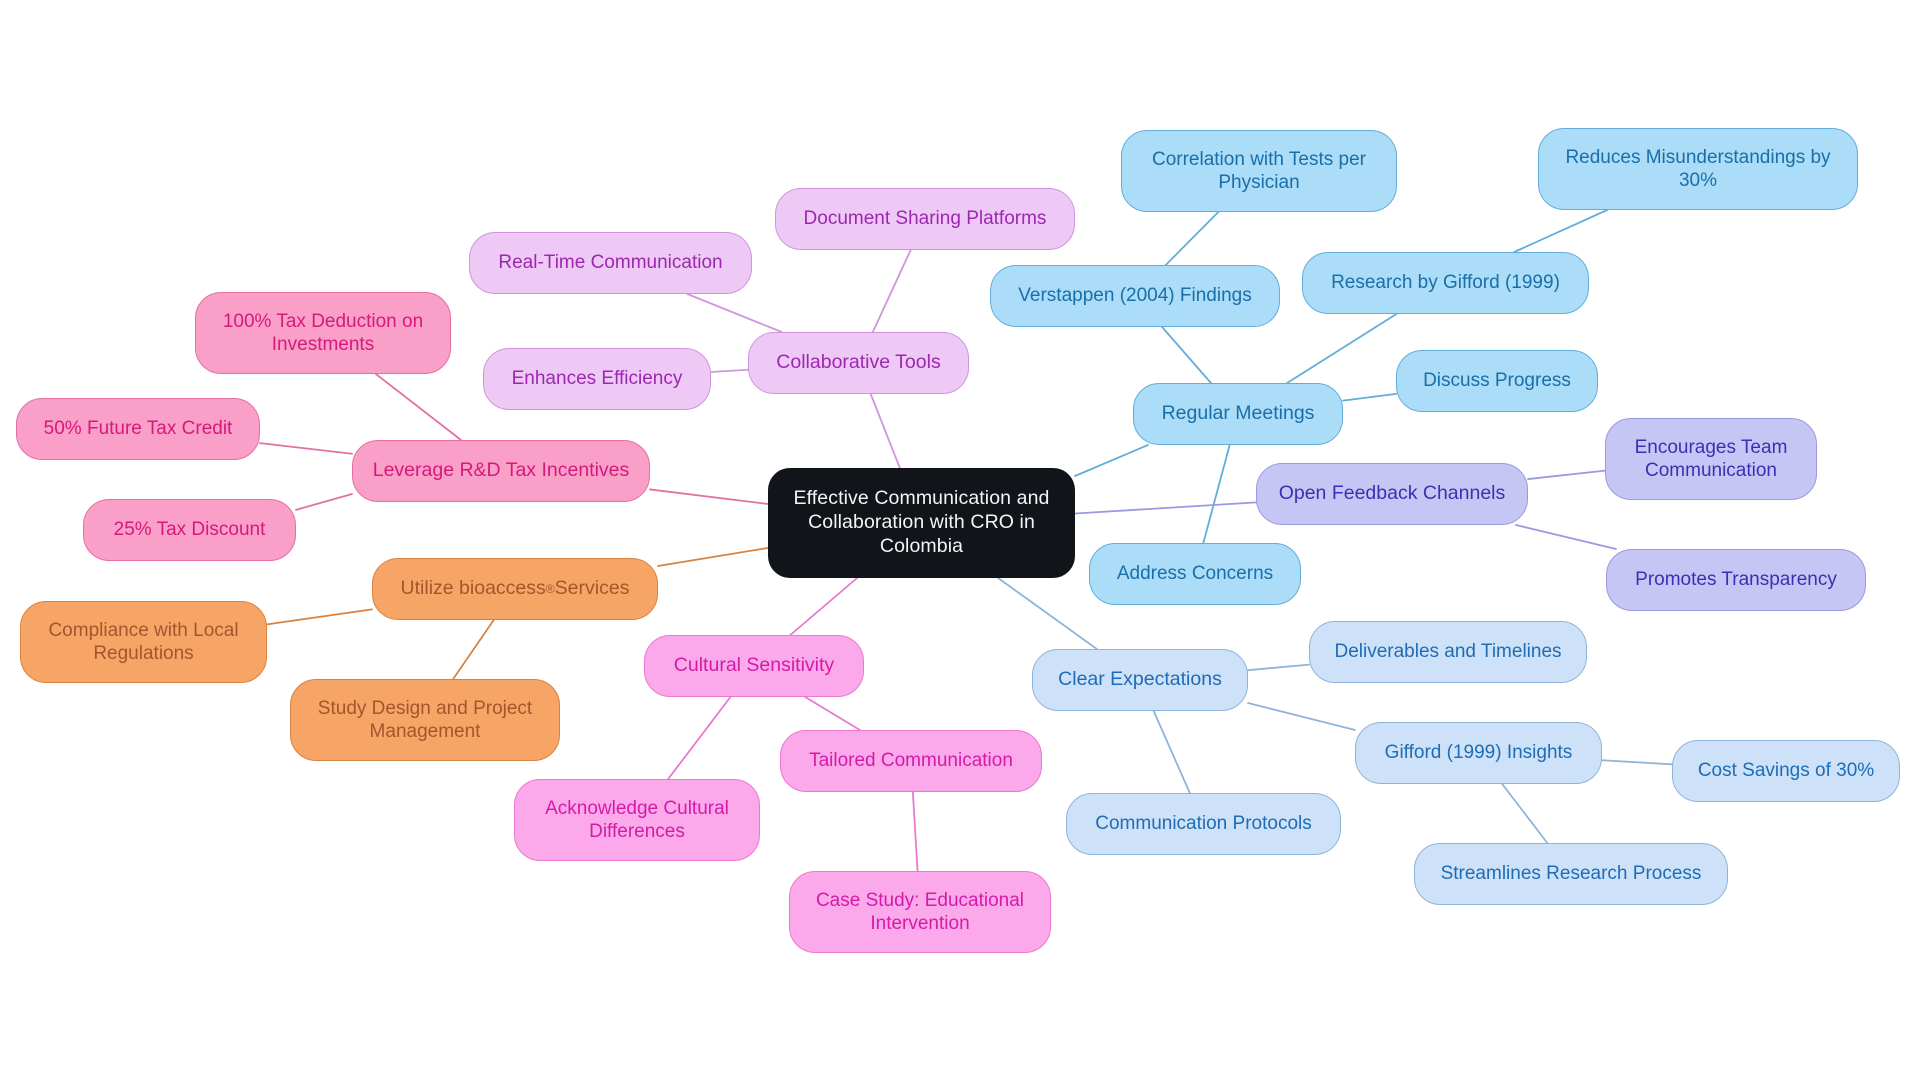  Describe the element at coordinates (1111, 460) in the screenshot. I see `mindmap-edge-root-to-b1` at that location.